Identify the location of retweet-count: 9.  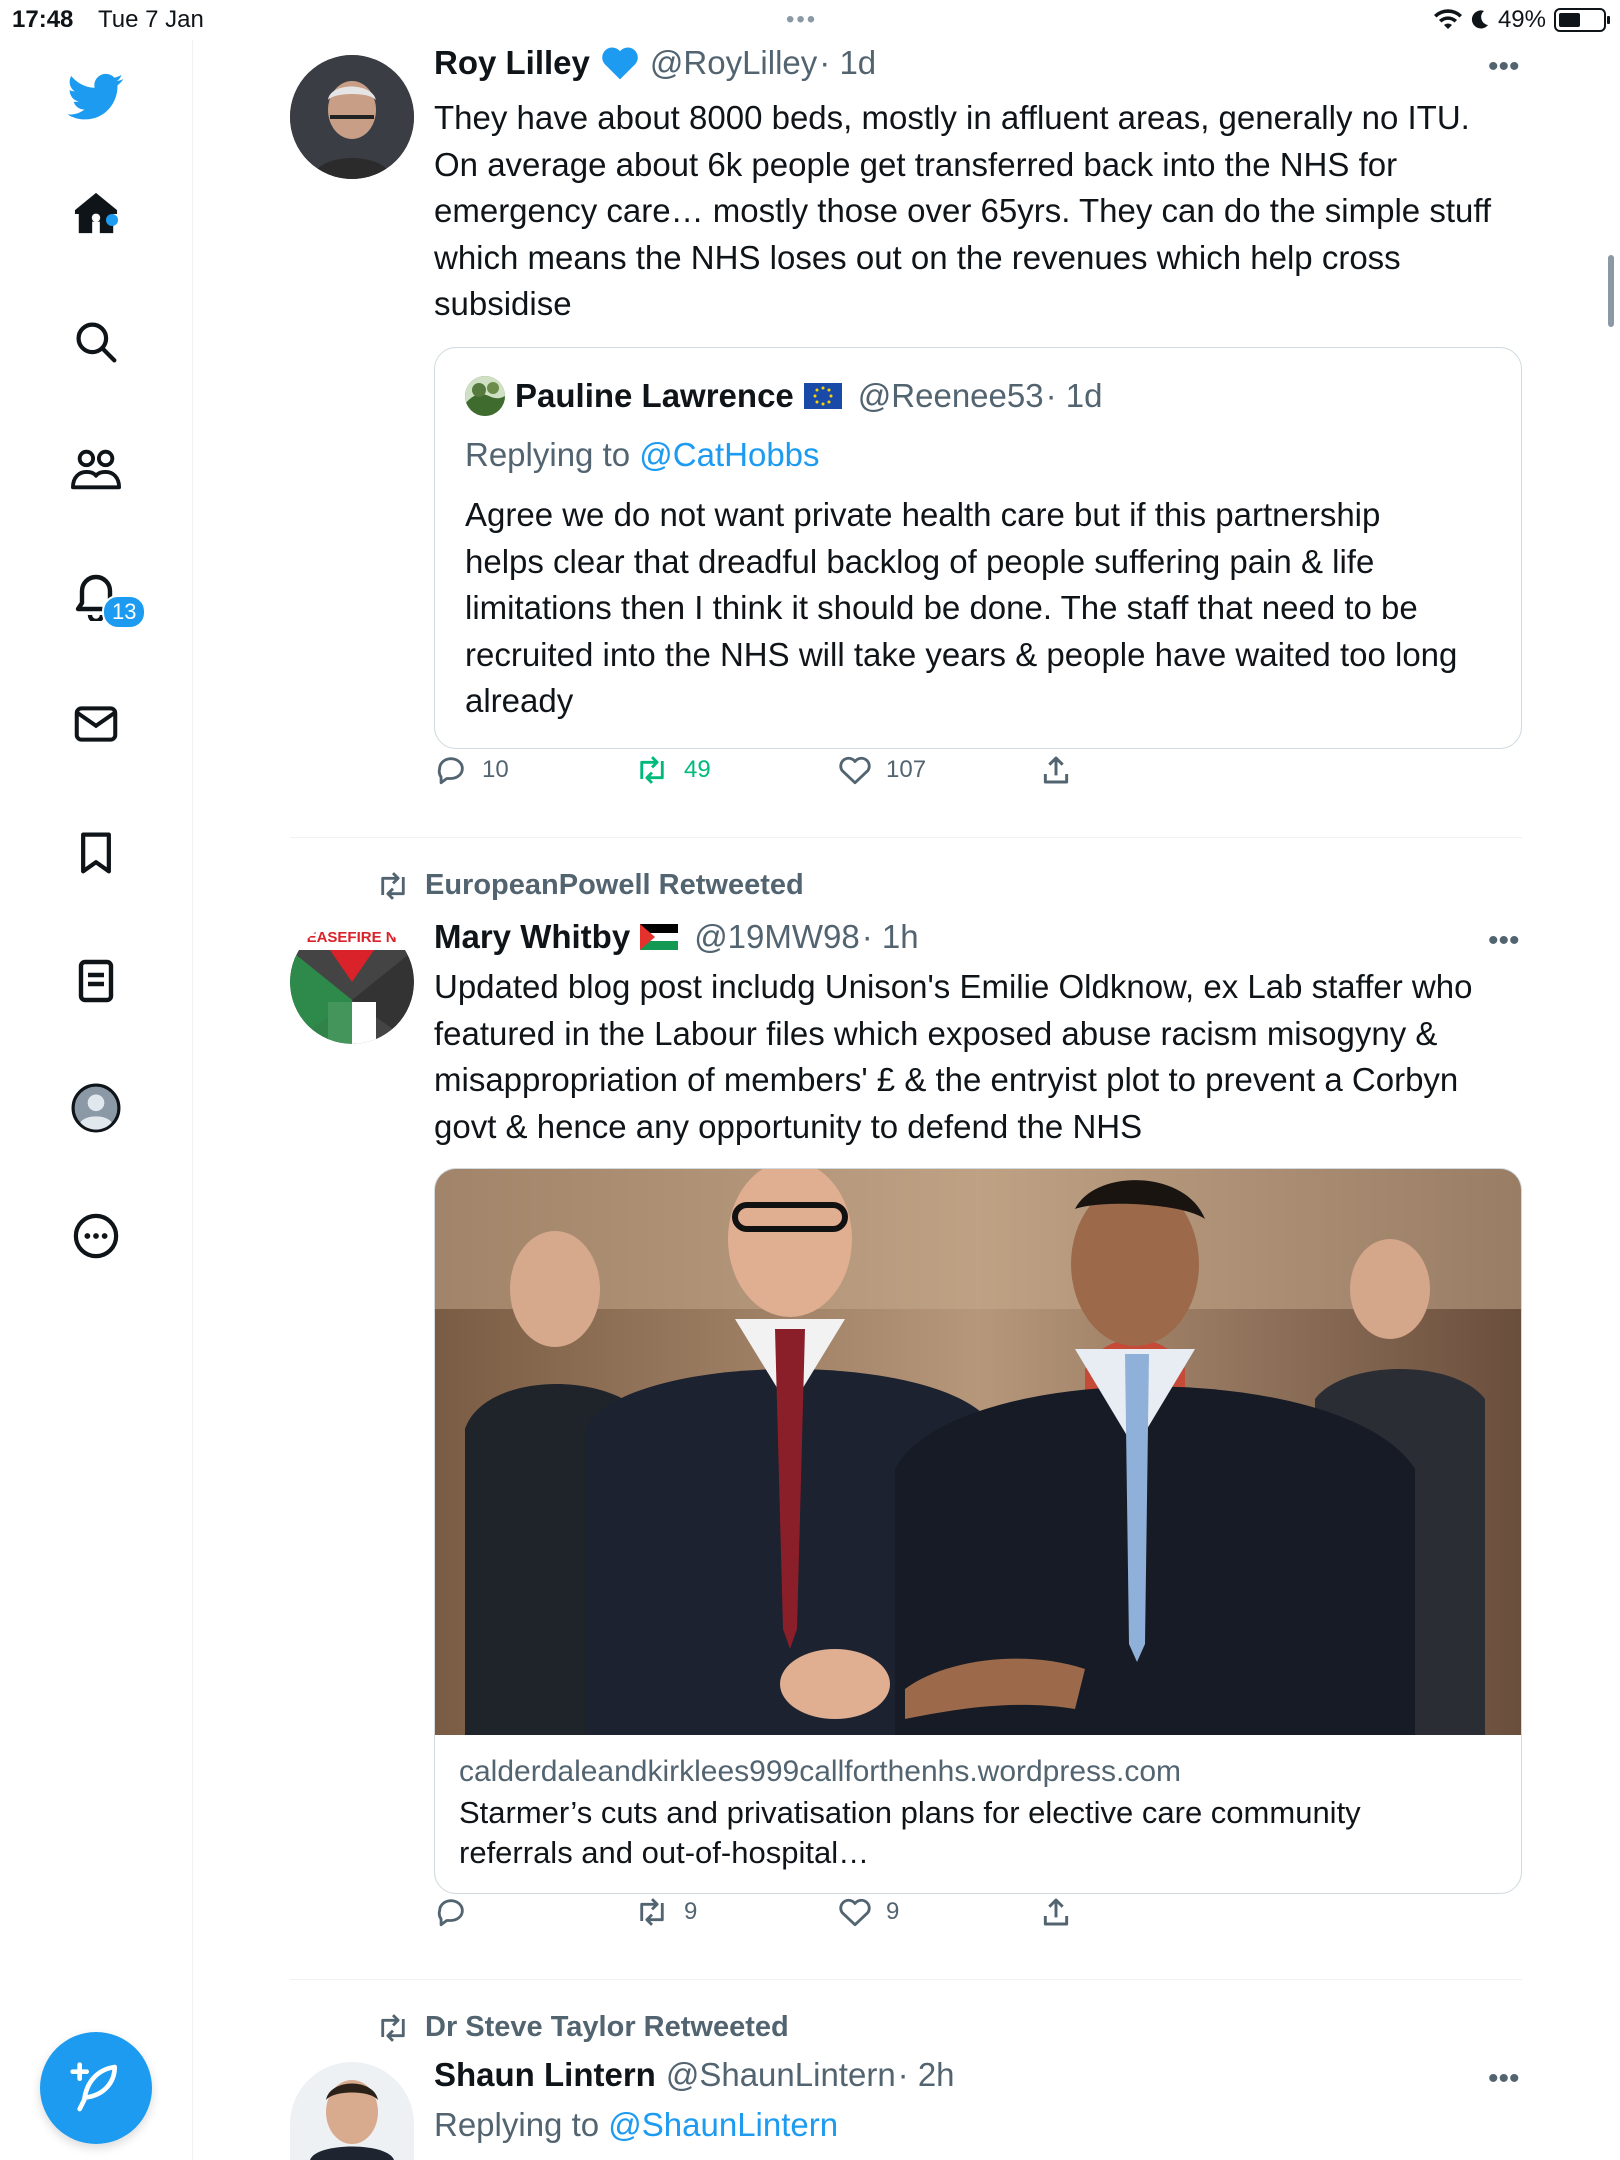
(691, 1911).